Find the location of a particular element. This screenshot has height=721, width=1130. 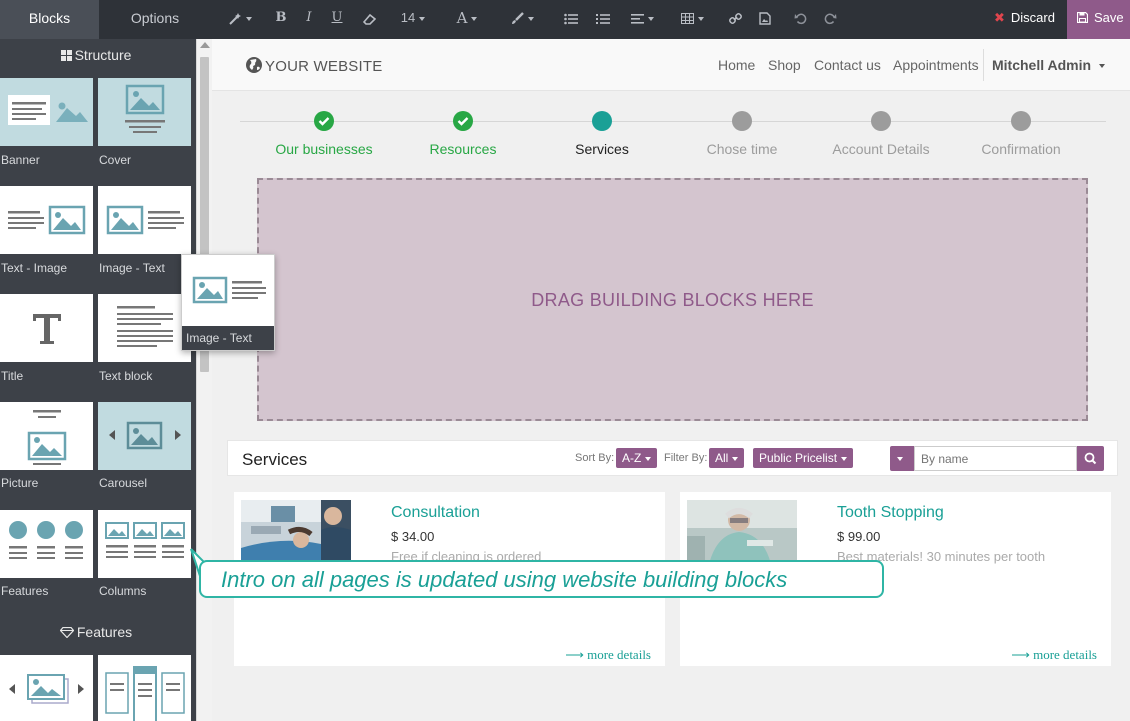

dragging-block-image-text: Image - Text is located at coordinates (228, 302).